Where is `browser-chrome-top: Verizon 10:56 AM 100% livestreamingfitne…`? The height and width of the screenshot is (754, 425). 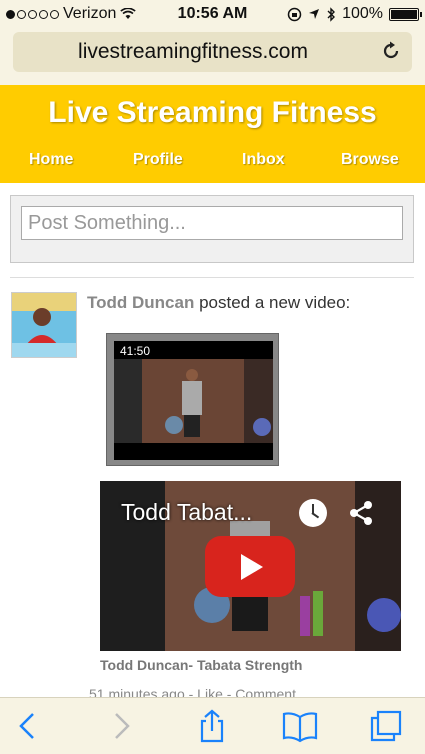 browser-chrome-top: Verizon 10:56 AM 100% livestreamingfitne… is located at coordinates (212, 42).